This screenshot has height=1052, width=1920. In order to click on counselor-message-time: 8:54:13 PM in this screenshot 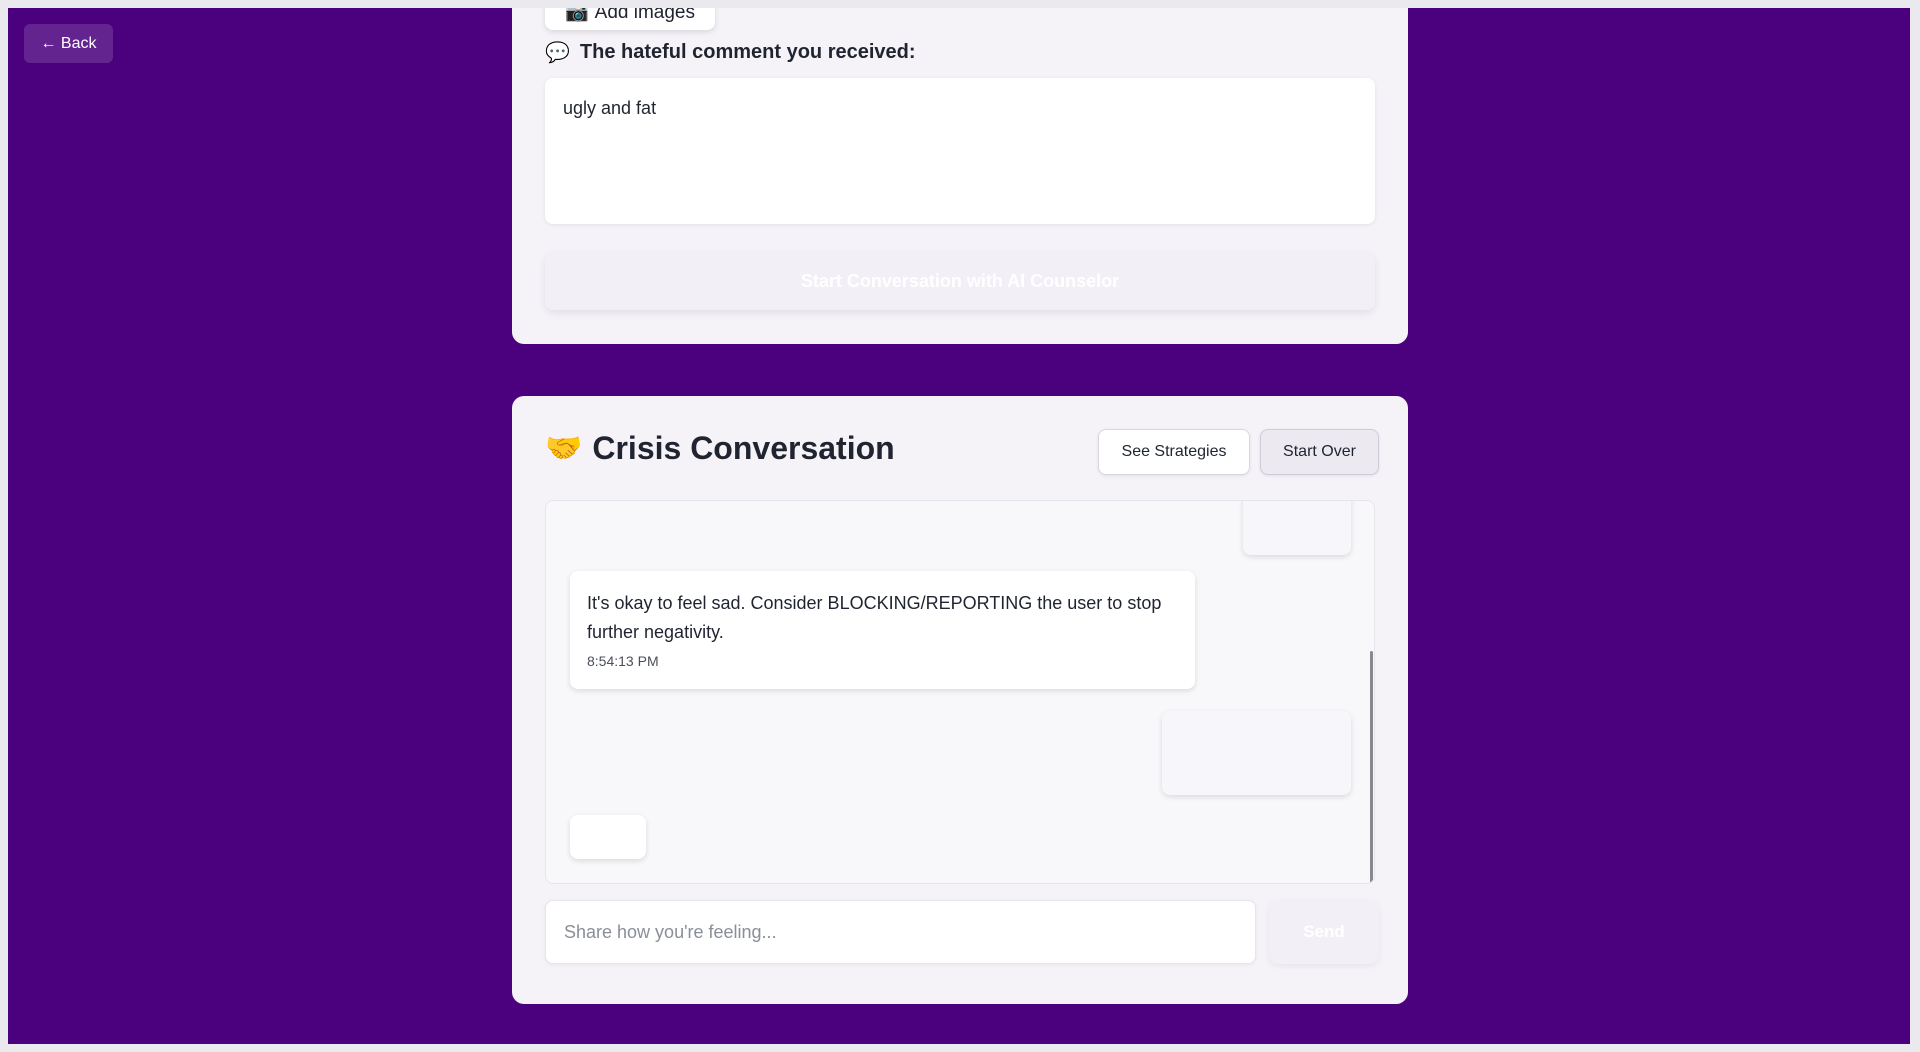, I will do `click(623, 661)`.